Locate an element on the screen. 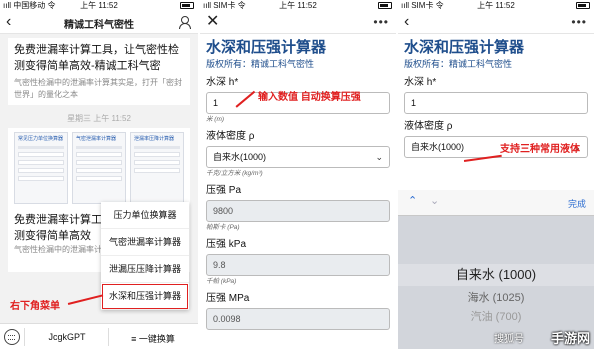  article-thumbnails: 常见压力单位换算器 气密泄漏率计算器 泄漏率压降计算器 is located at coordinates (99, 168).